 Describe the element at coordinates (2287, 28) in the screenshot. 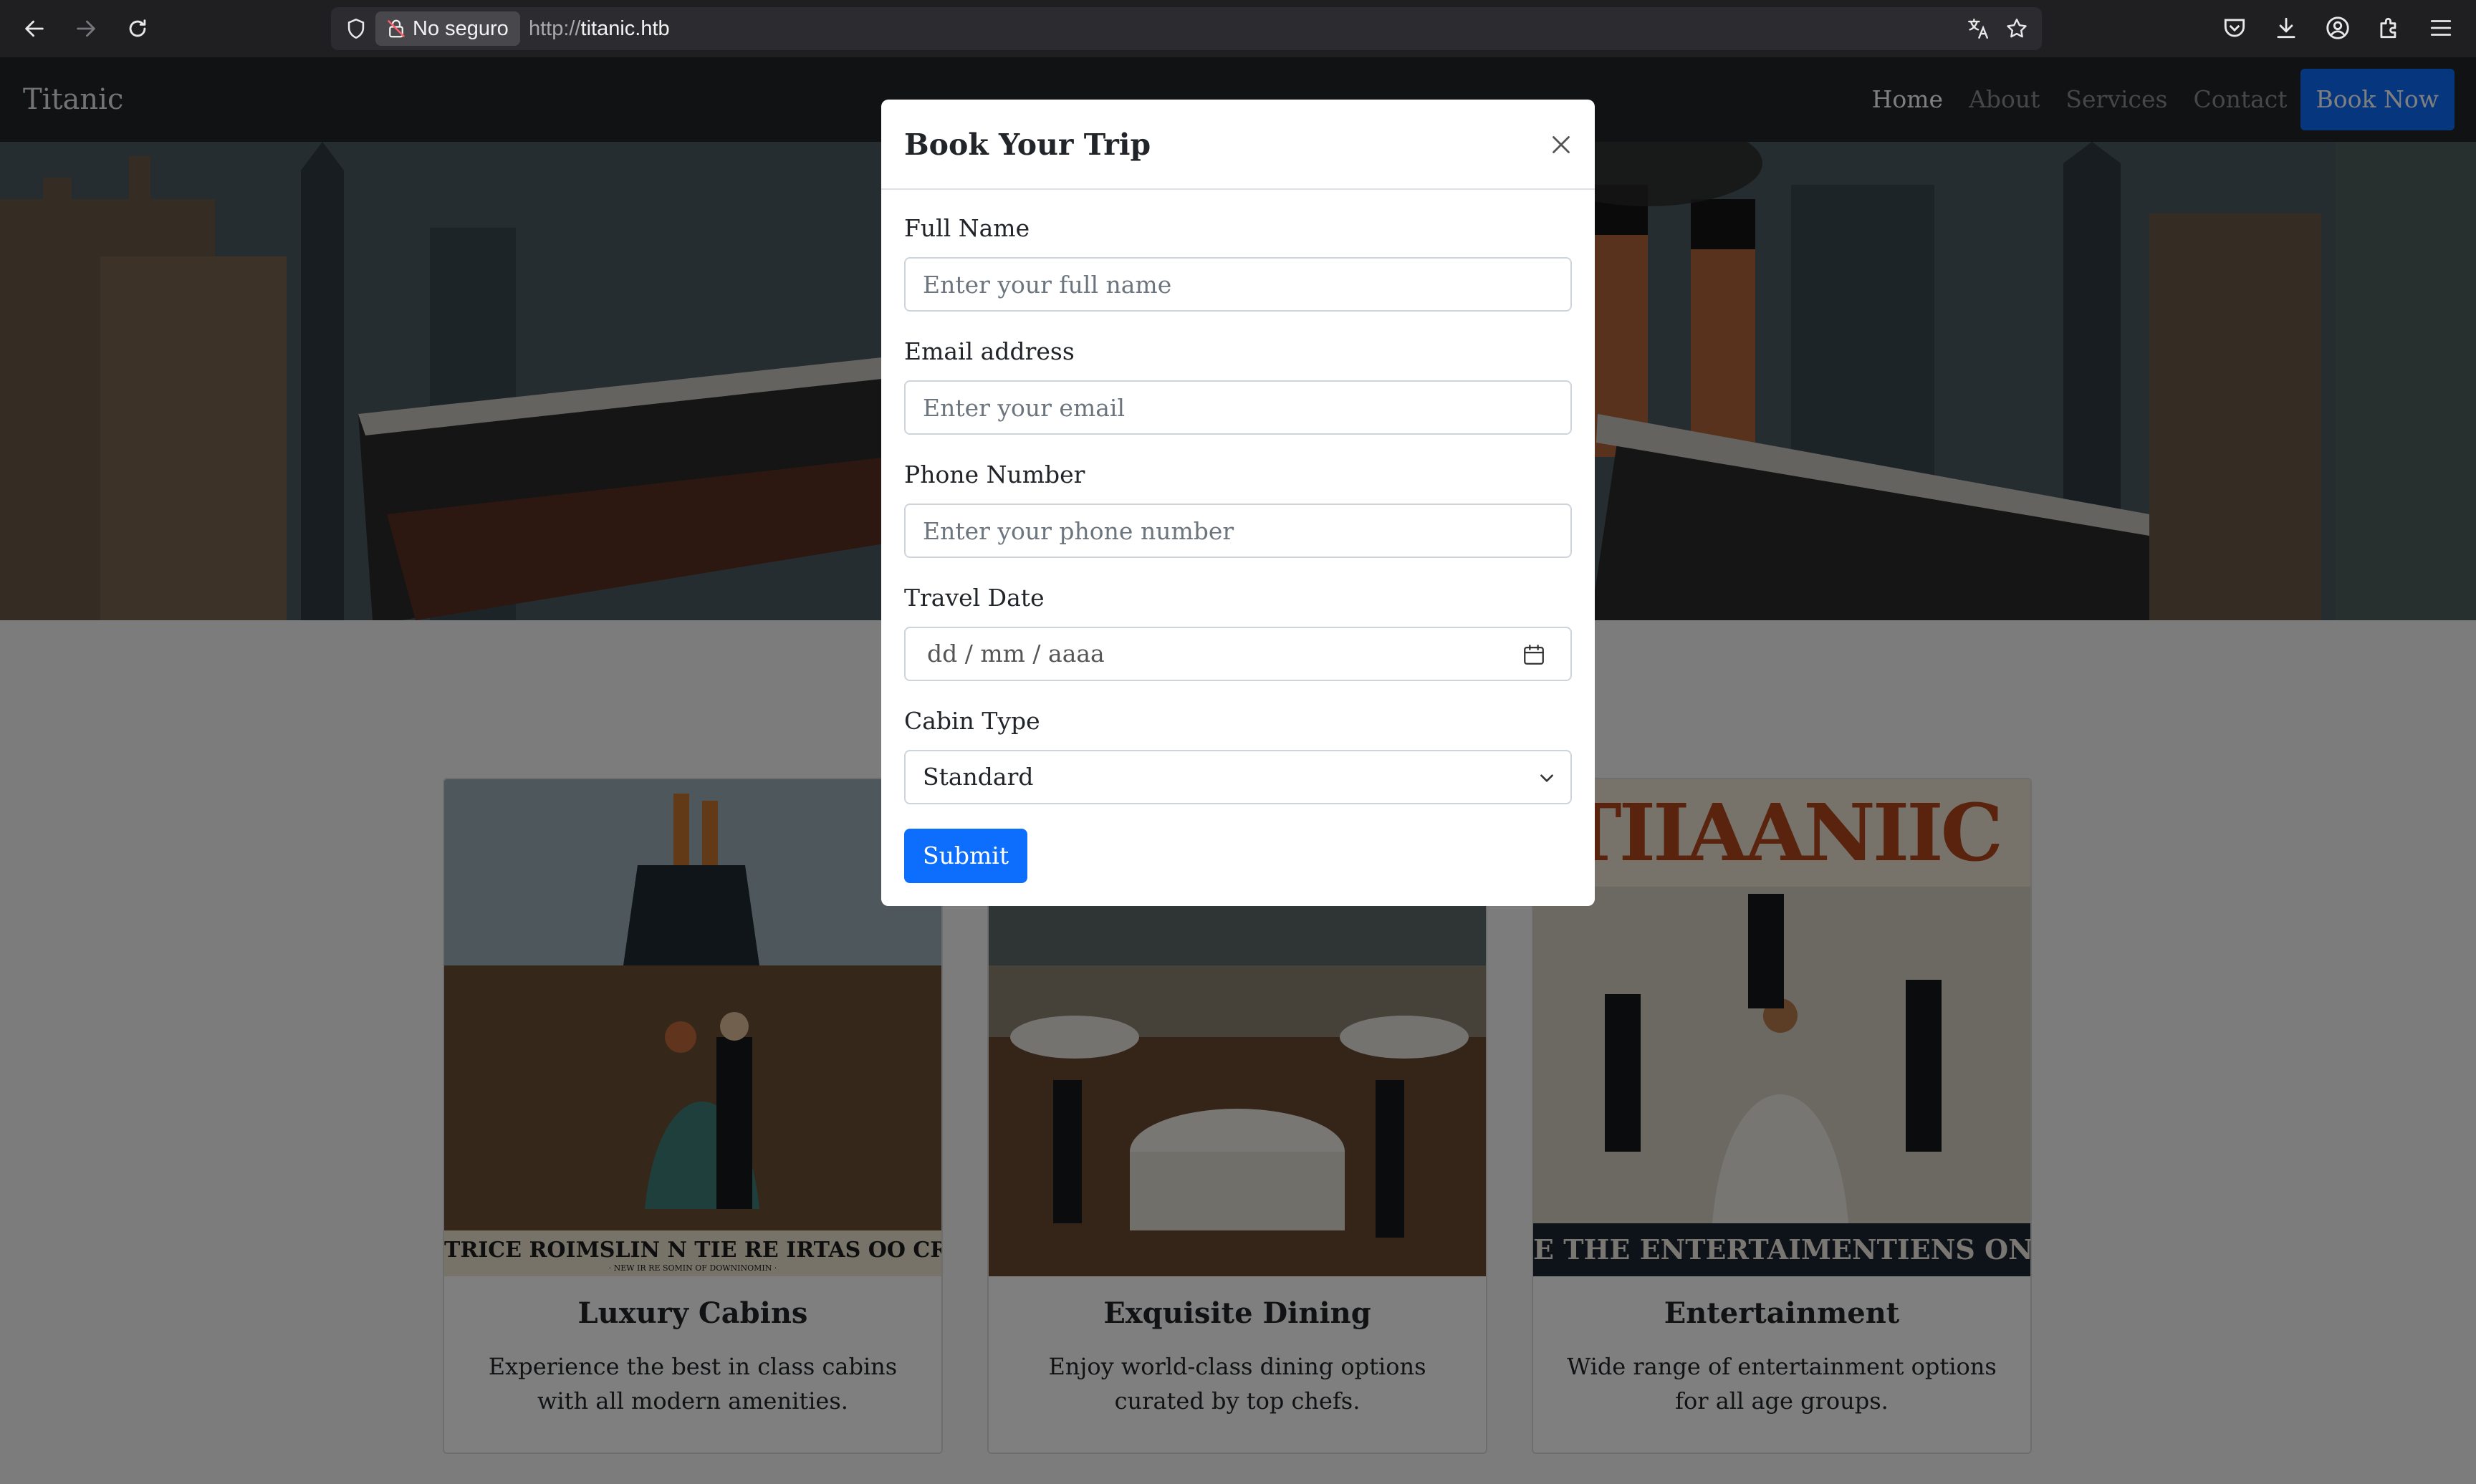

I see `download-icon` at that location.